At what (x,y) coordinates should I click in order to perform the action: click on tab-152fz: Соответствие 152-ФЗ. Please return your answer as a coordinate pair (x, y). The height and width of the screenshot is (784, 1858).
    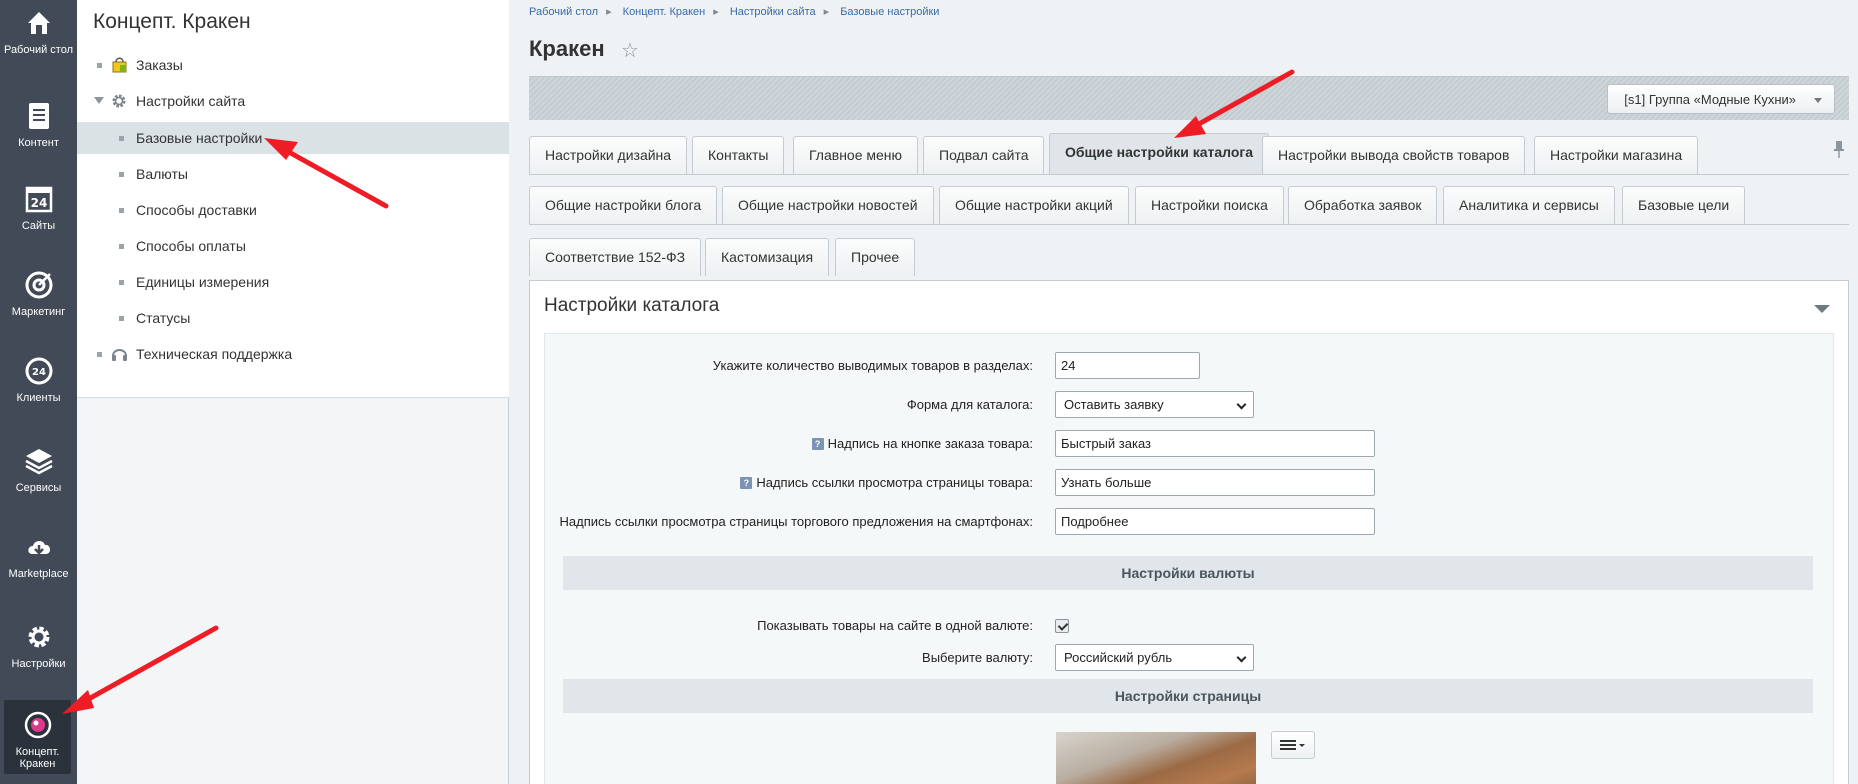
    Looking at the image, I should click on (615, 257).